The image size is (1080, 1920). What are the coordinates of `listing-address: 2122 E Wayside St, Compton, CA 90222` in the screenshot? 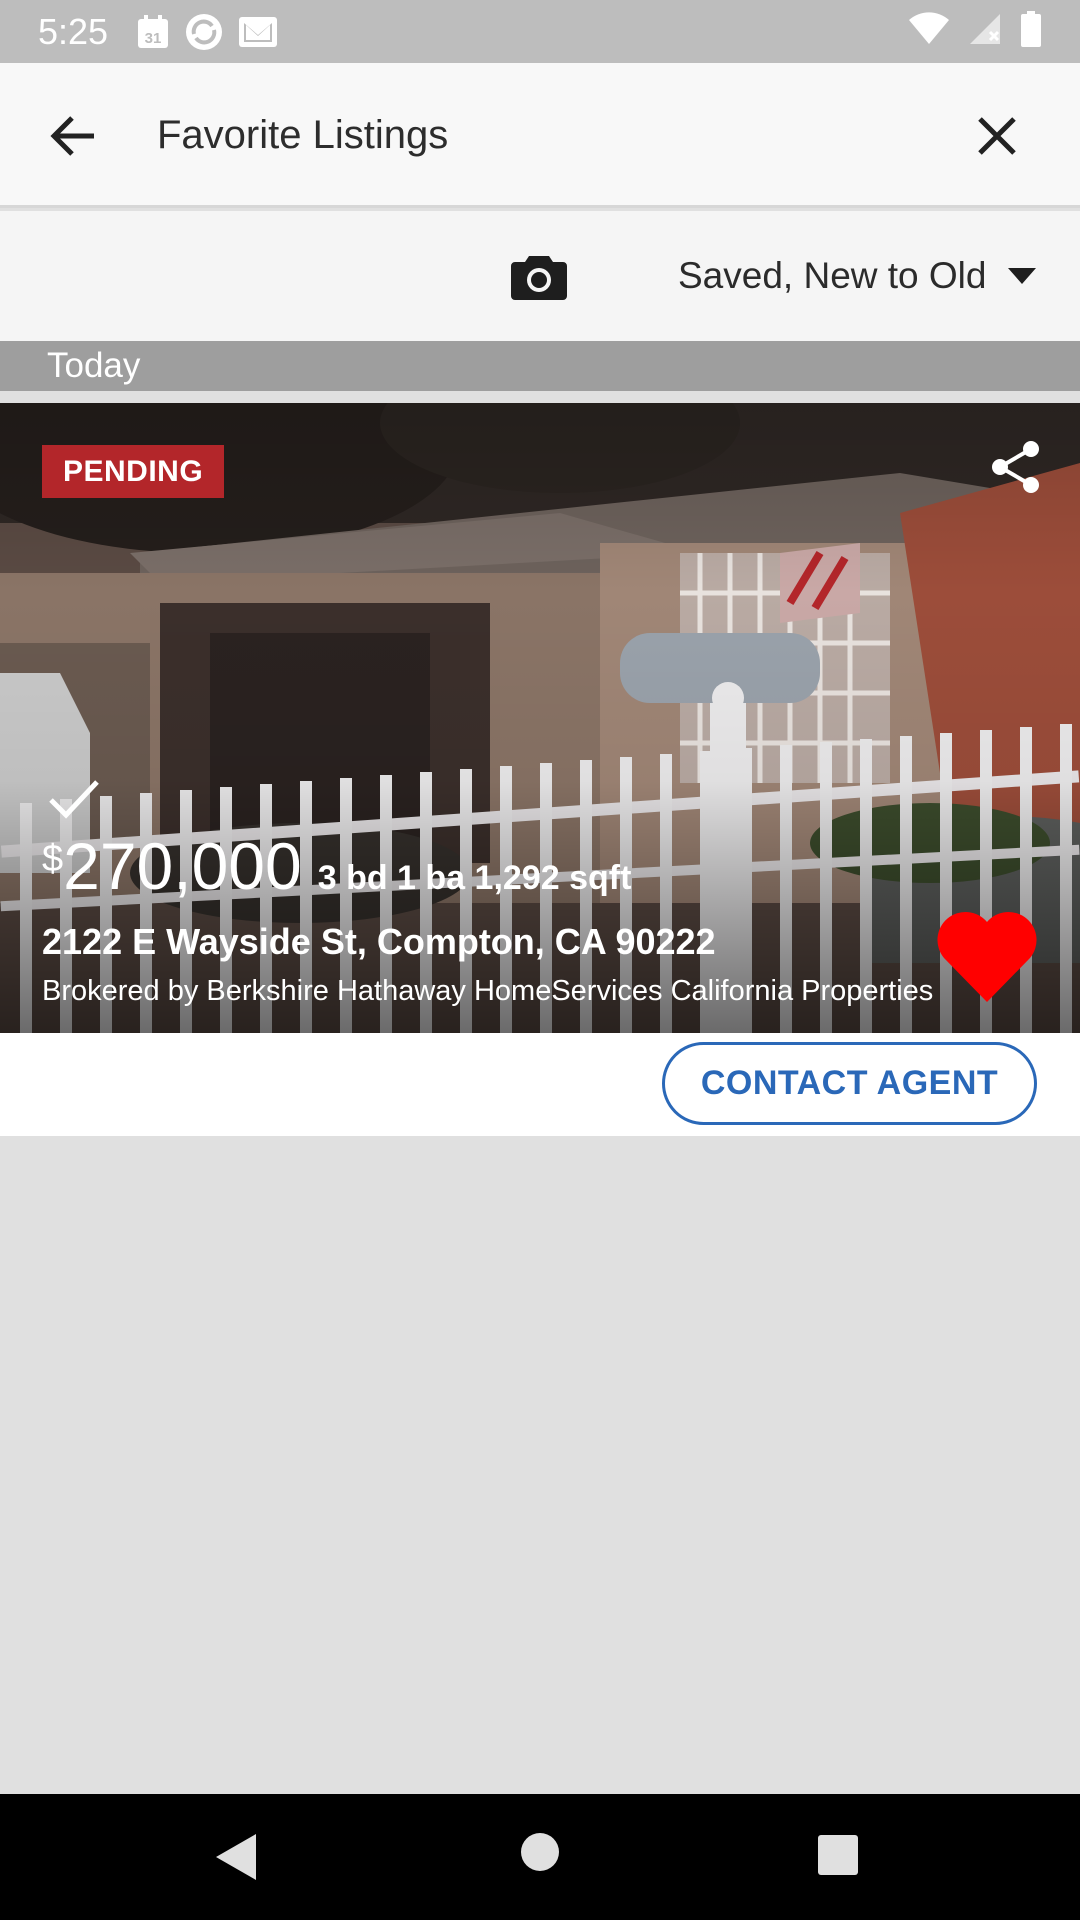 It's located at (379, 941).